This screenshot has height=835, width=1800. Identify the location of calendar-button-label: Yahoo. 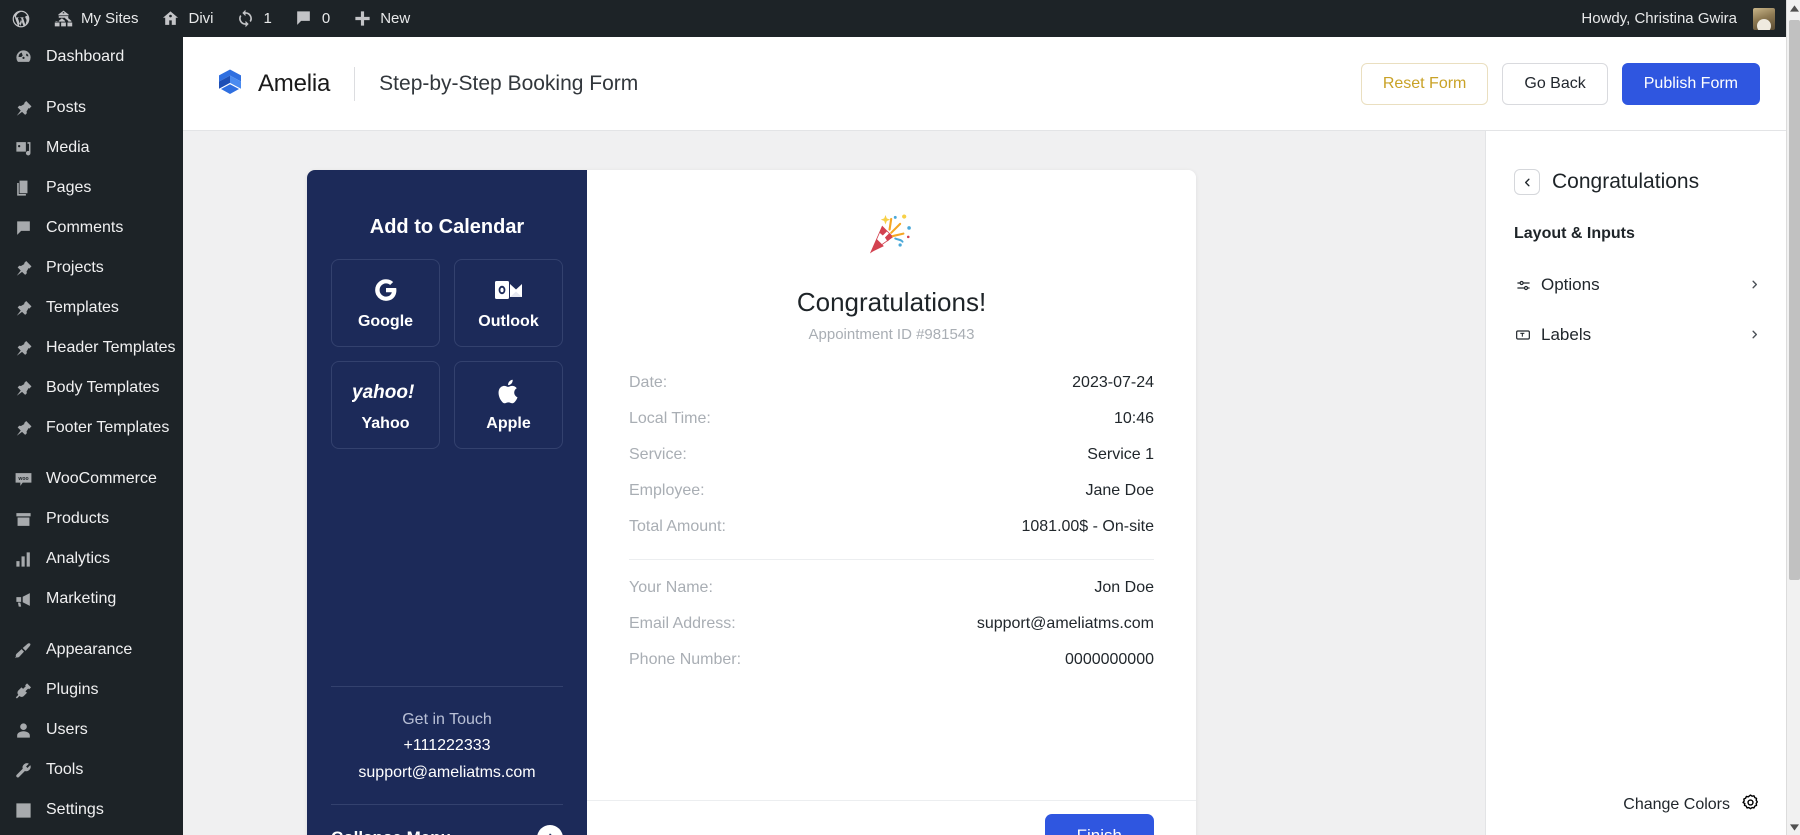
(385, 423).